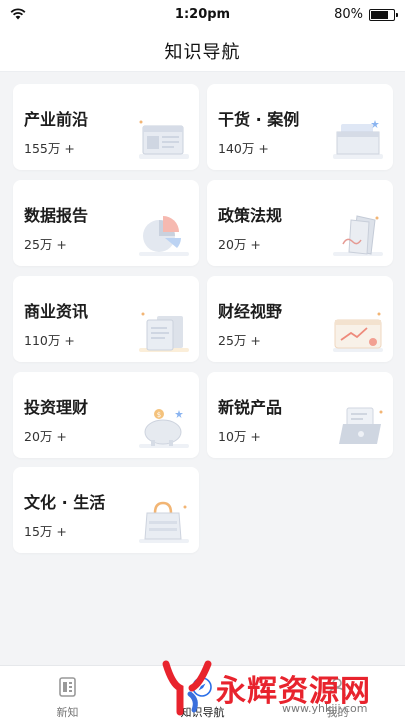 This screenshot has width=405, height=720. I want to click on card-cases: 干货 · 案例 140万 +, so click(300, 127).